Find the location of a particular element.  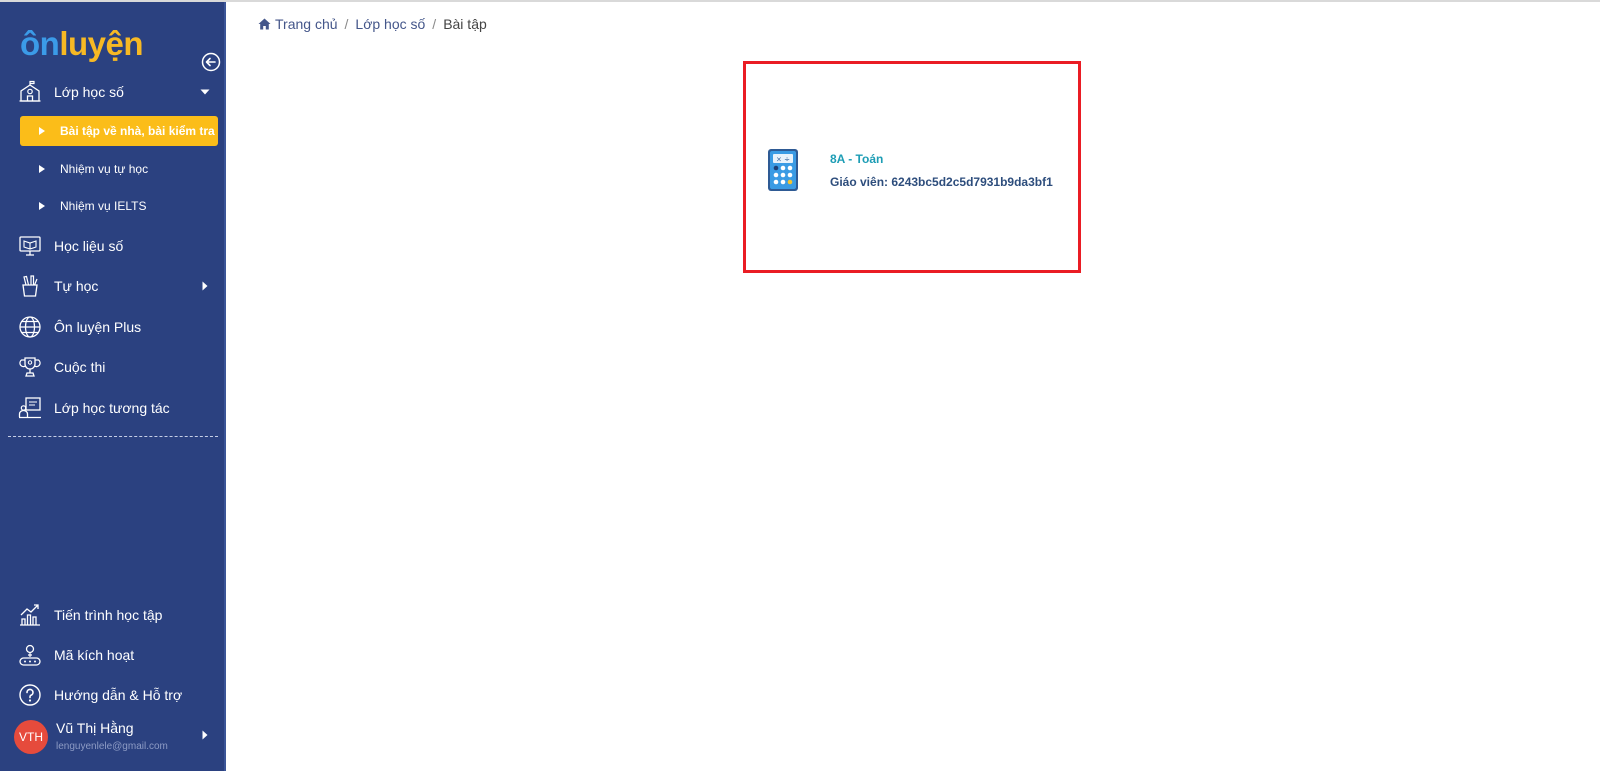

menu-label: Lớp học tương tác is located at coordinates (112, 408).